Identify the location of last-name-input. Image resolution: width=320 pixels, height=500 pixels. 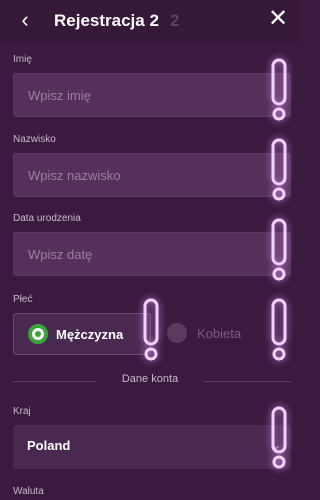
(152, 175).